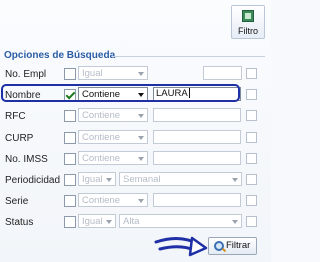 This screenshot has width=320, height=262. I want to click on row-no-imss: No. IMSS Contiene, so click(135, 159).